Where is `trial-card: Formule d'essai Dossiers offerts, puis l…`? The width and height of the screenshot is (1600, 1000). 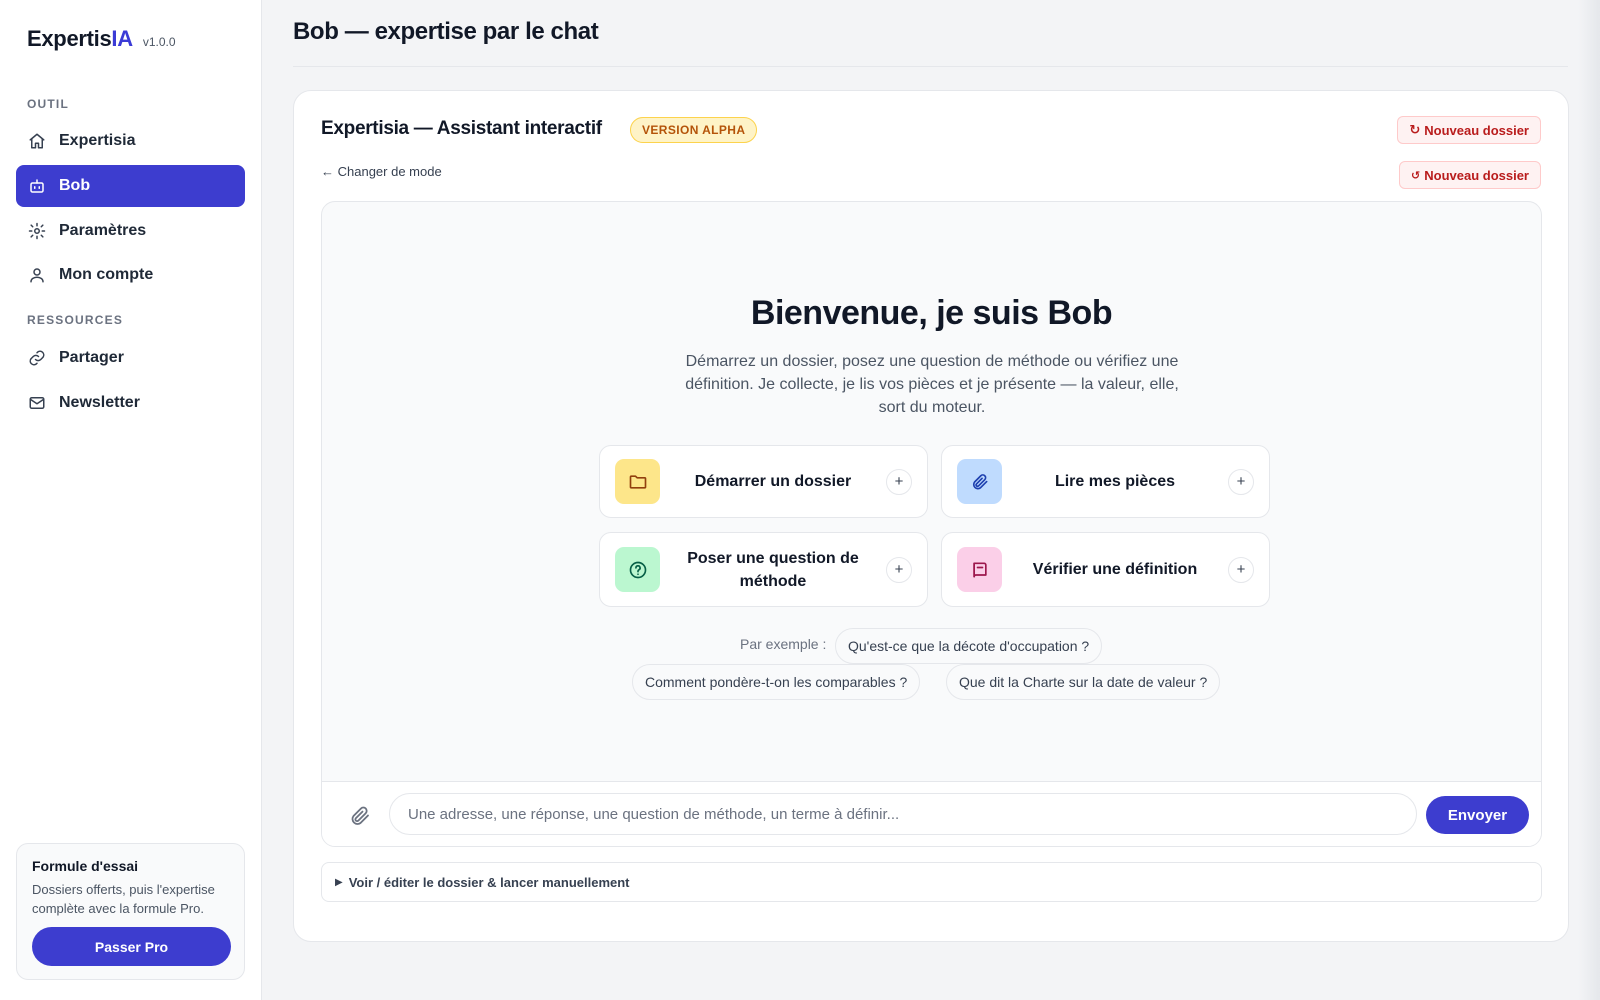 trial-card: Formule d'essai Dossiers offerts, puis l… is located at coordinates (130, 911).